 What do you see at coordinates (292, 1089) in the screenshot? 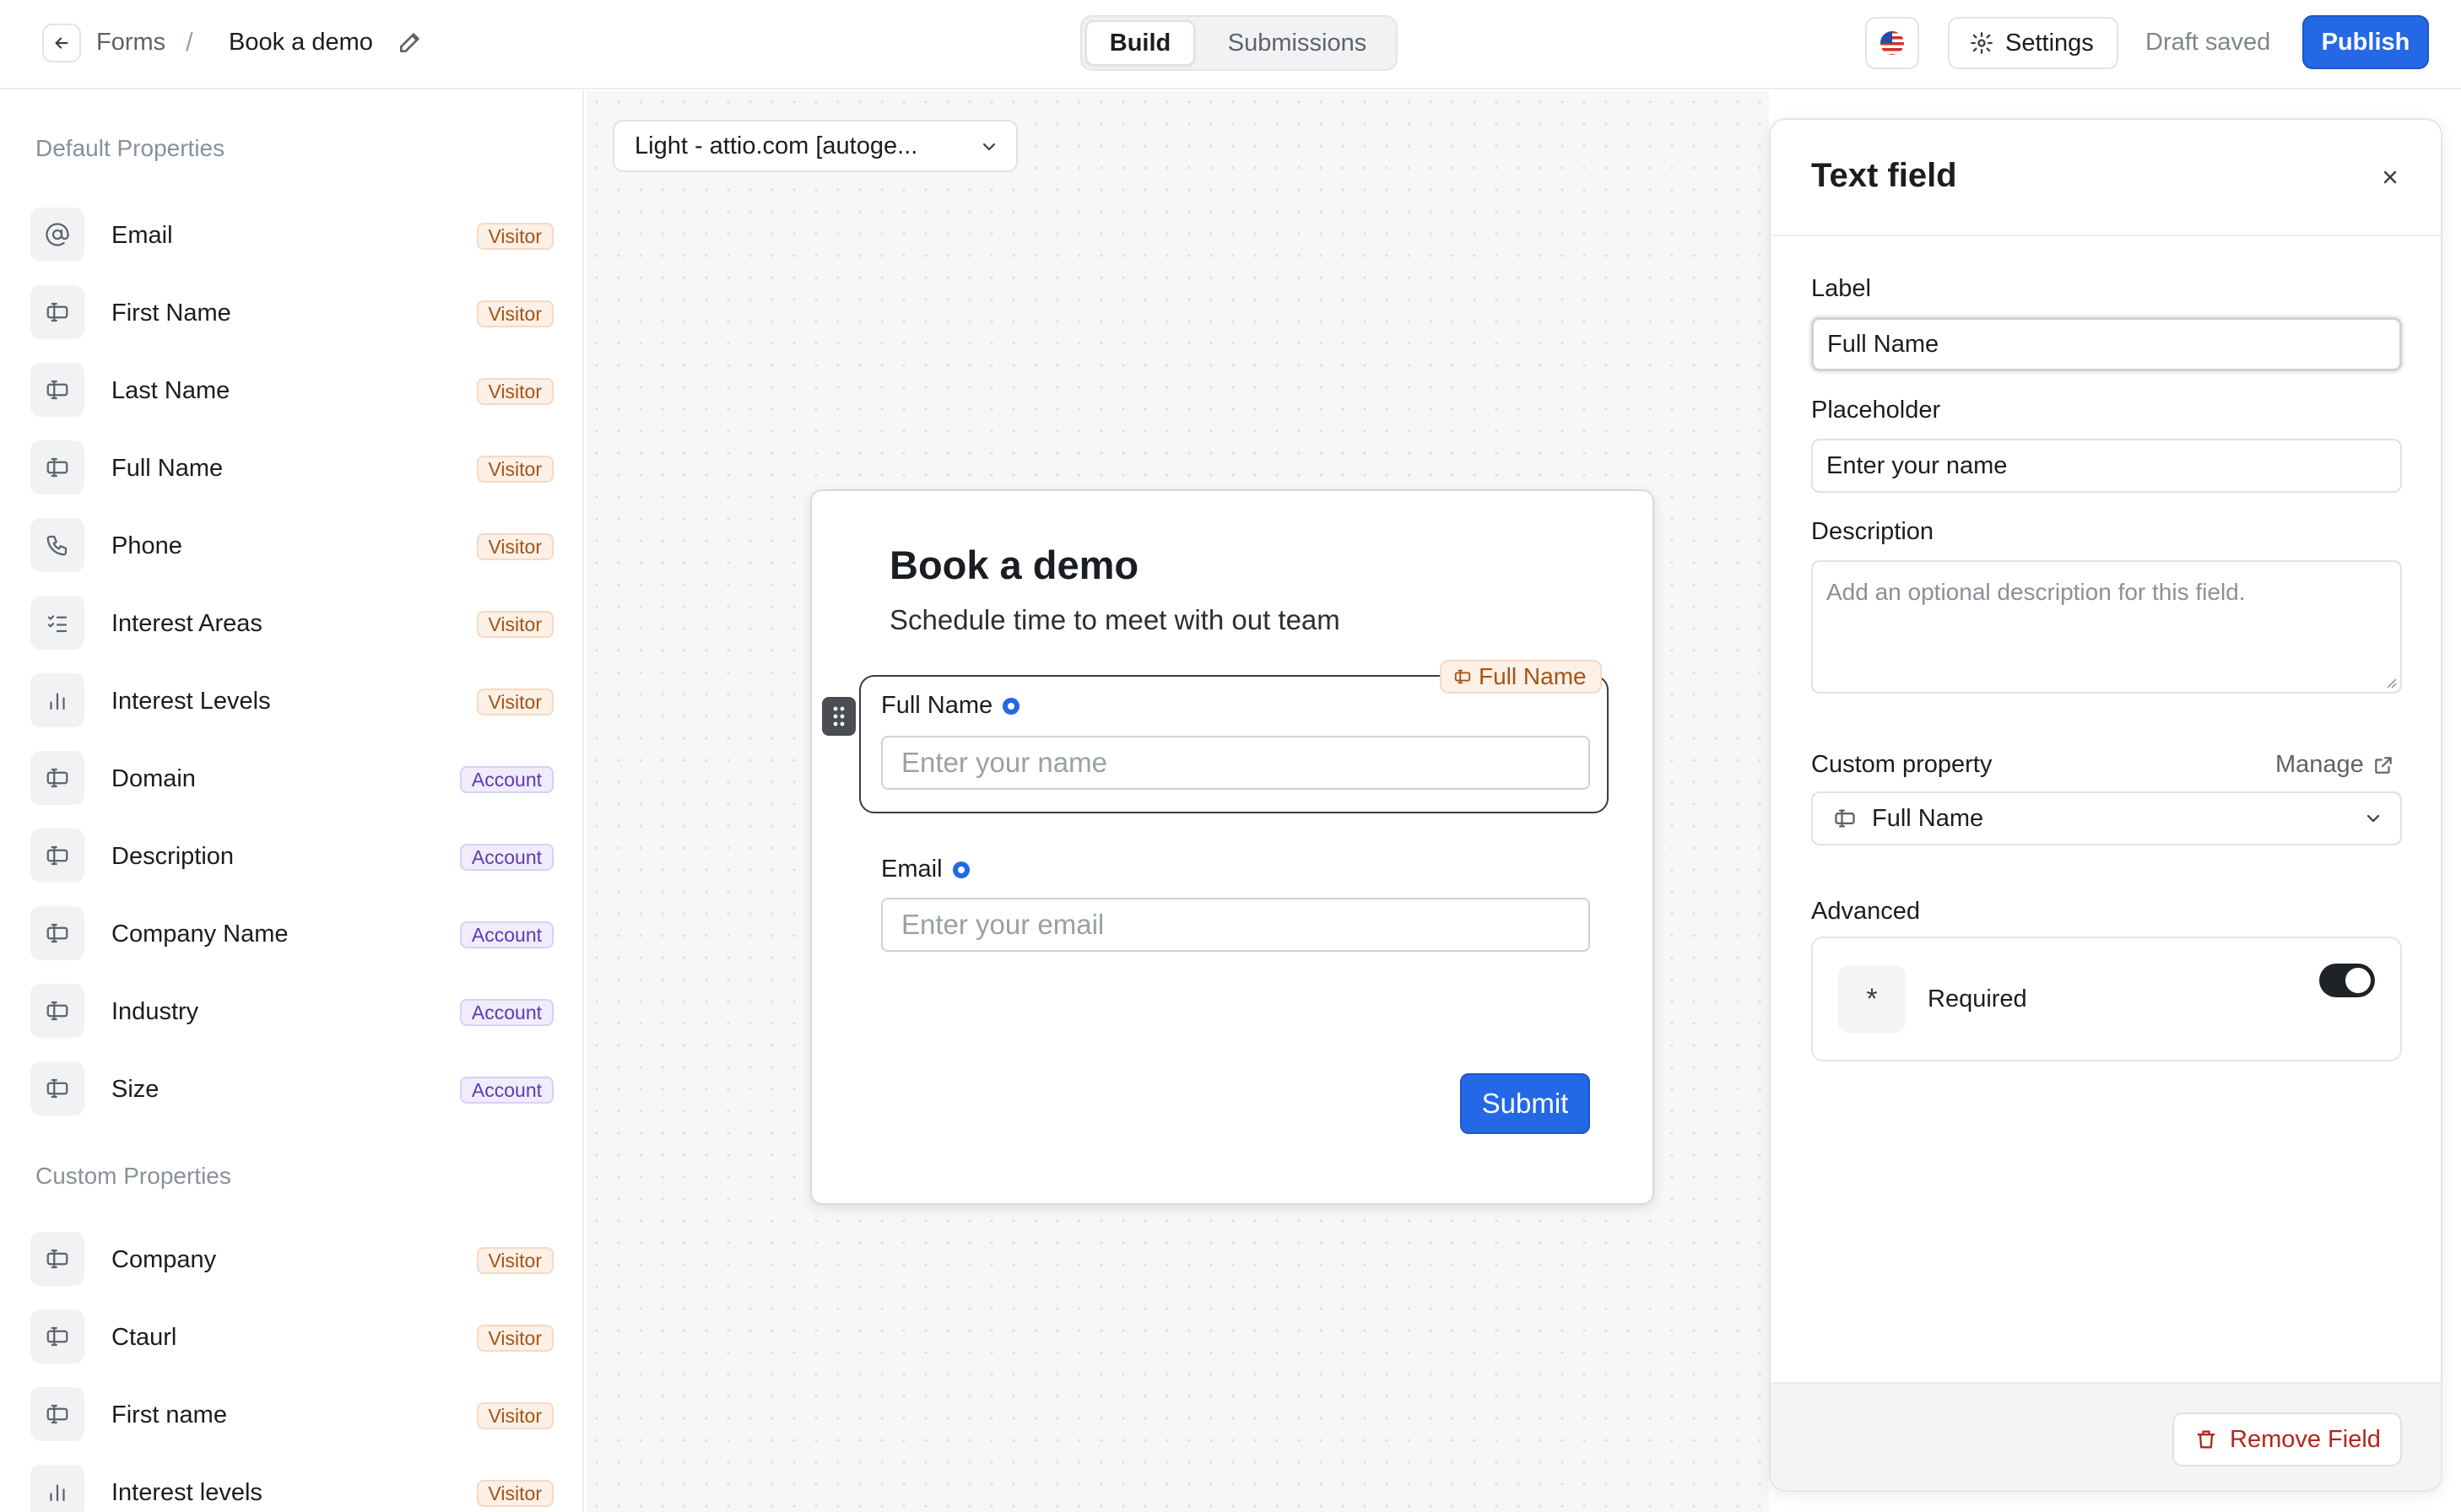
I see `property-item: Size Account` at bounding box center [292, 1089].